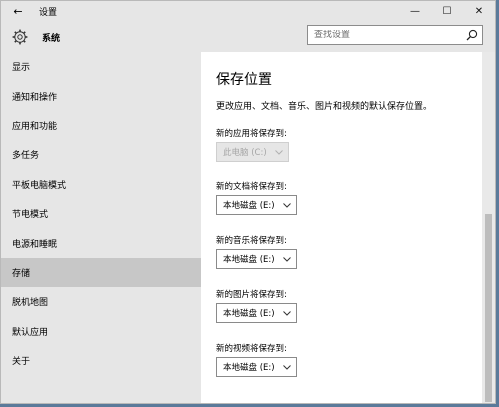 The image size is (499, 407). I want to click on sidebar-item-label: 默认应用, so click(30, 332).